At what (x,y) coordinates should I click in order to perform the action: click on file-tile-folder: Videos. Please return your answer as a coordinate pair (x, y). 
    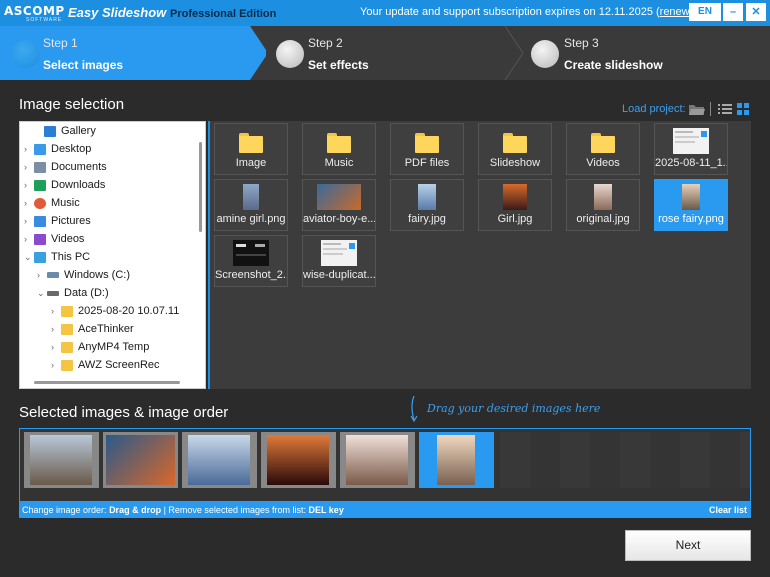
    Looking at the image, I should click on (603, 149).